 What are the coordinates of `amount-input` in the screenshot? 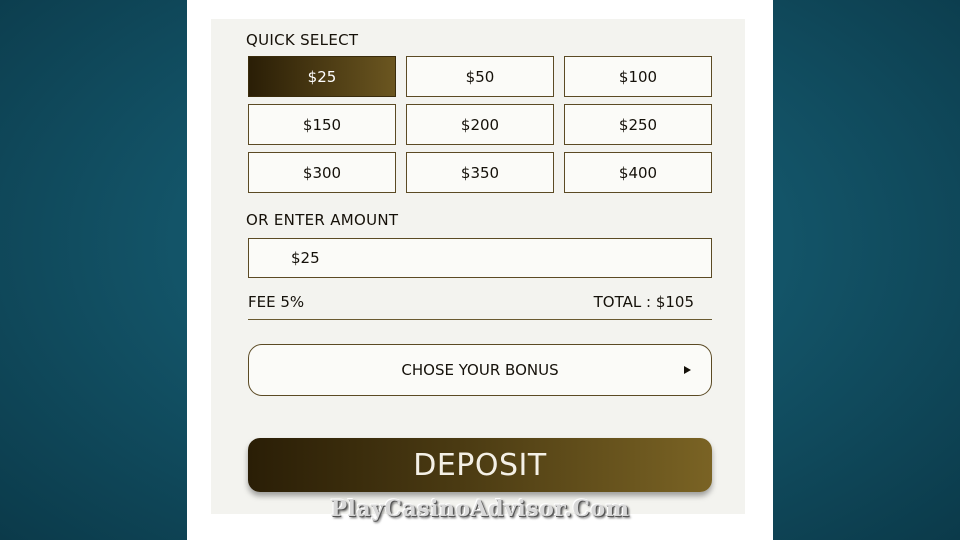 It's located at (480, 258).